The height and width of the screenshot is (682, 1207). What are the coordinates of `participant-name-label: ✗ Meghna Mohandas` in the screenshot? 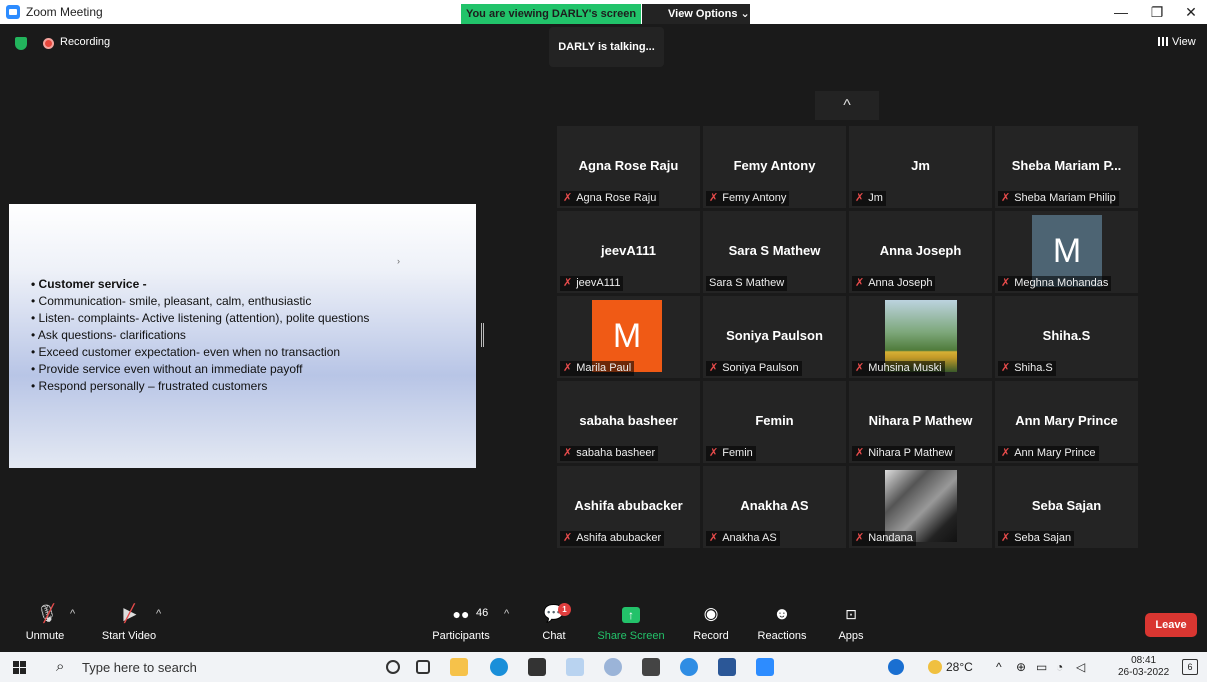 It's located at (1055, 283).